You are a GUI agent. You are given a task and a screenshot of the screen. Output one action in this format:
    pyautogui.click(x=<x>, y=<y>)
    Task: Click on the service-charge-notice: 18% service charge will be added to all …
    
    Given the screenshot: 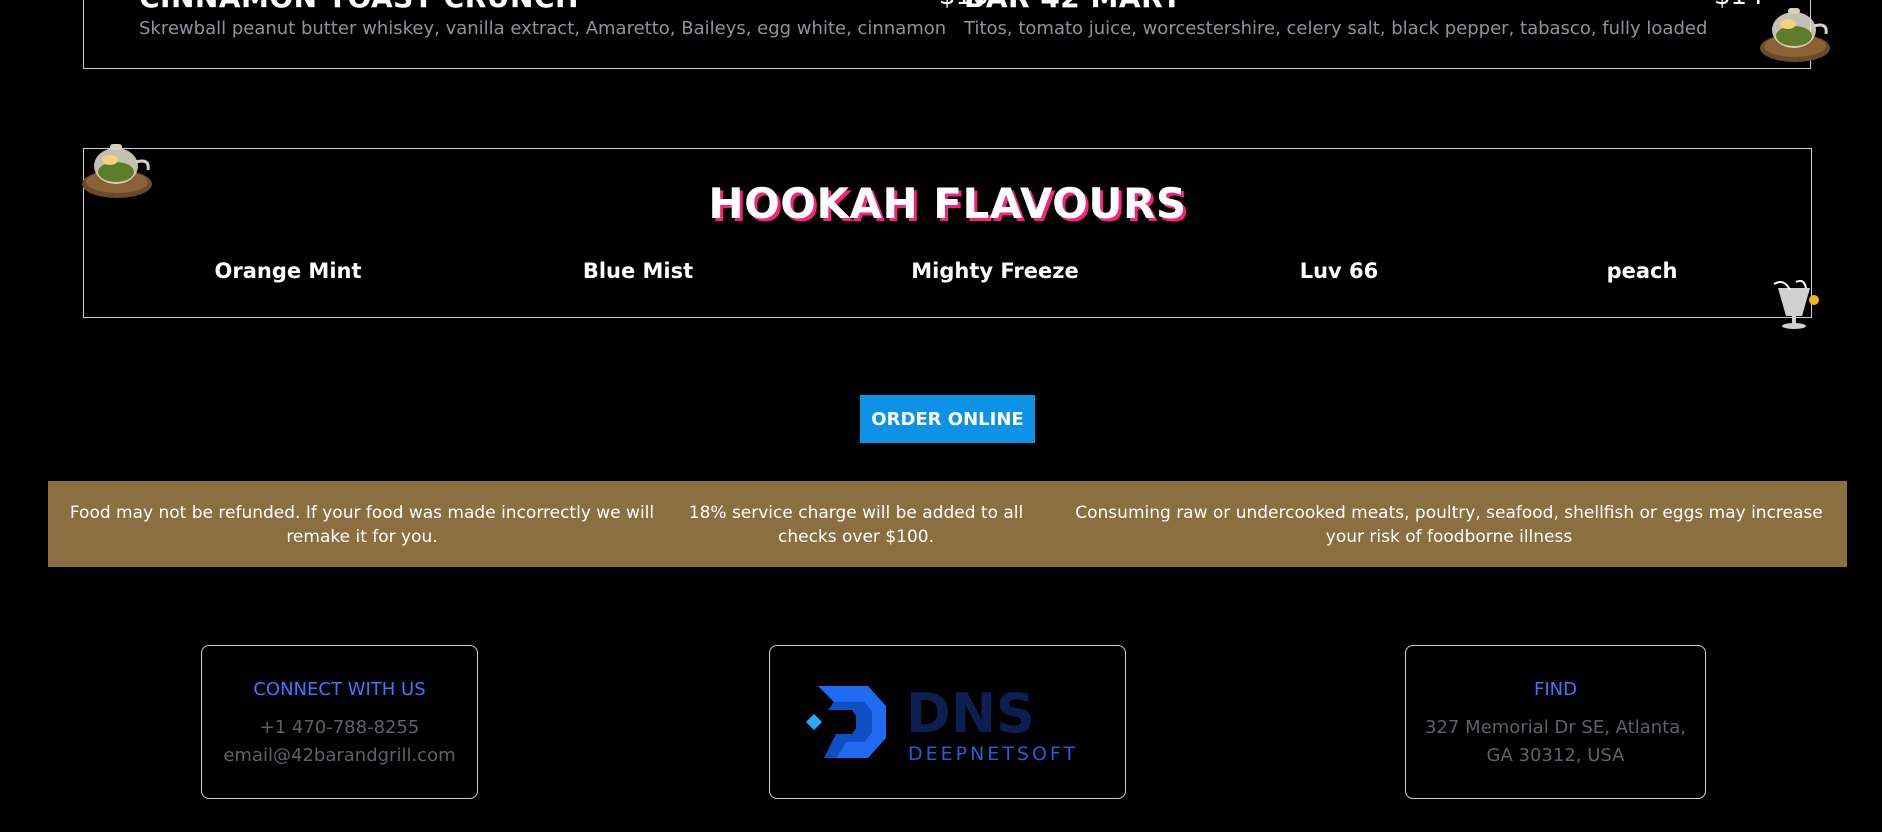 What is the action you would take?
    pyautogui.click(x=856, y=525)
    